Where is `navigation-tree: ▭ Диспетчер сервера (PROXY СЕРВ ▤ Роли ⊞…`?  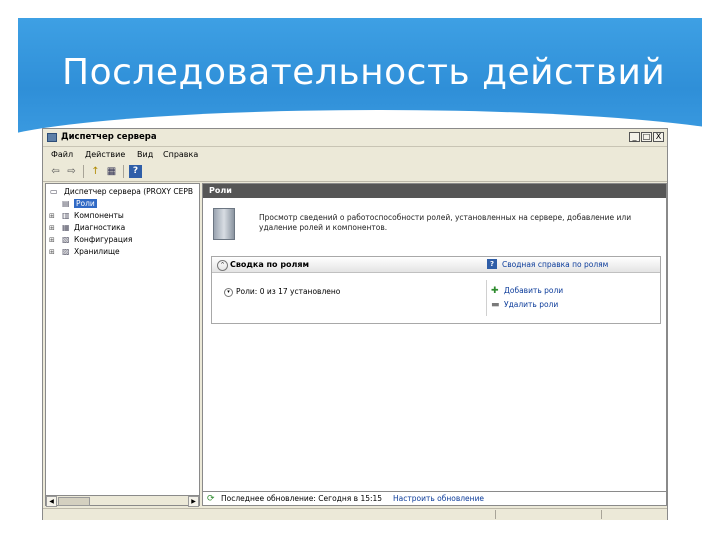 navigation-tree: ▭ Диспетчер сервера (PROXY СЕРВ ▤ Роли ⊞… is located at coordinates (122, 344).